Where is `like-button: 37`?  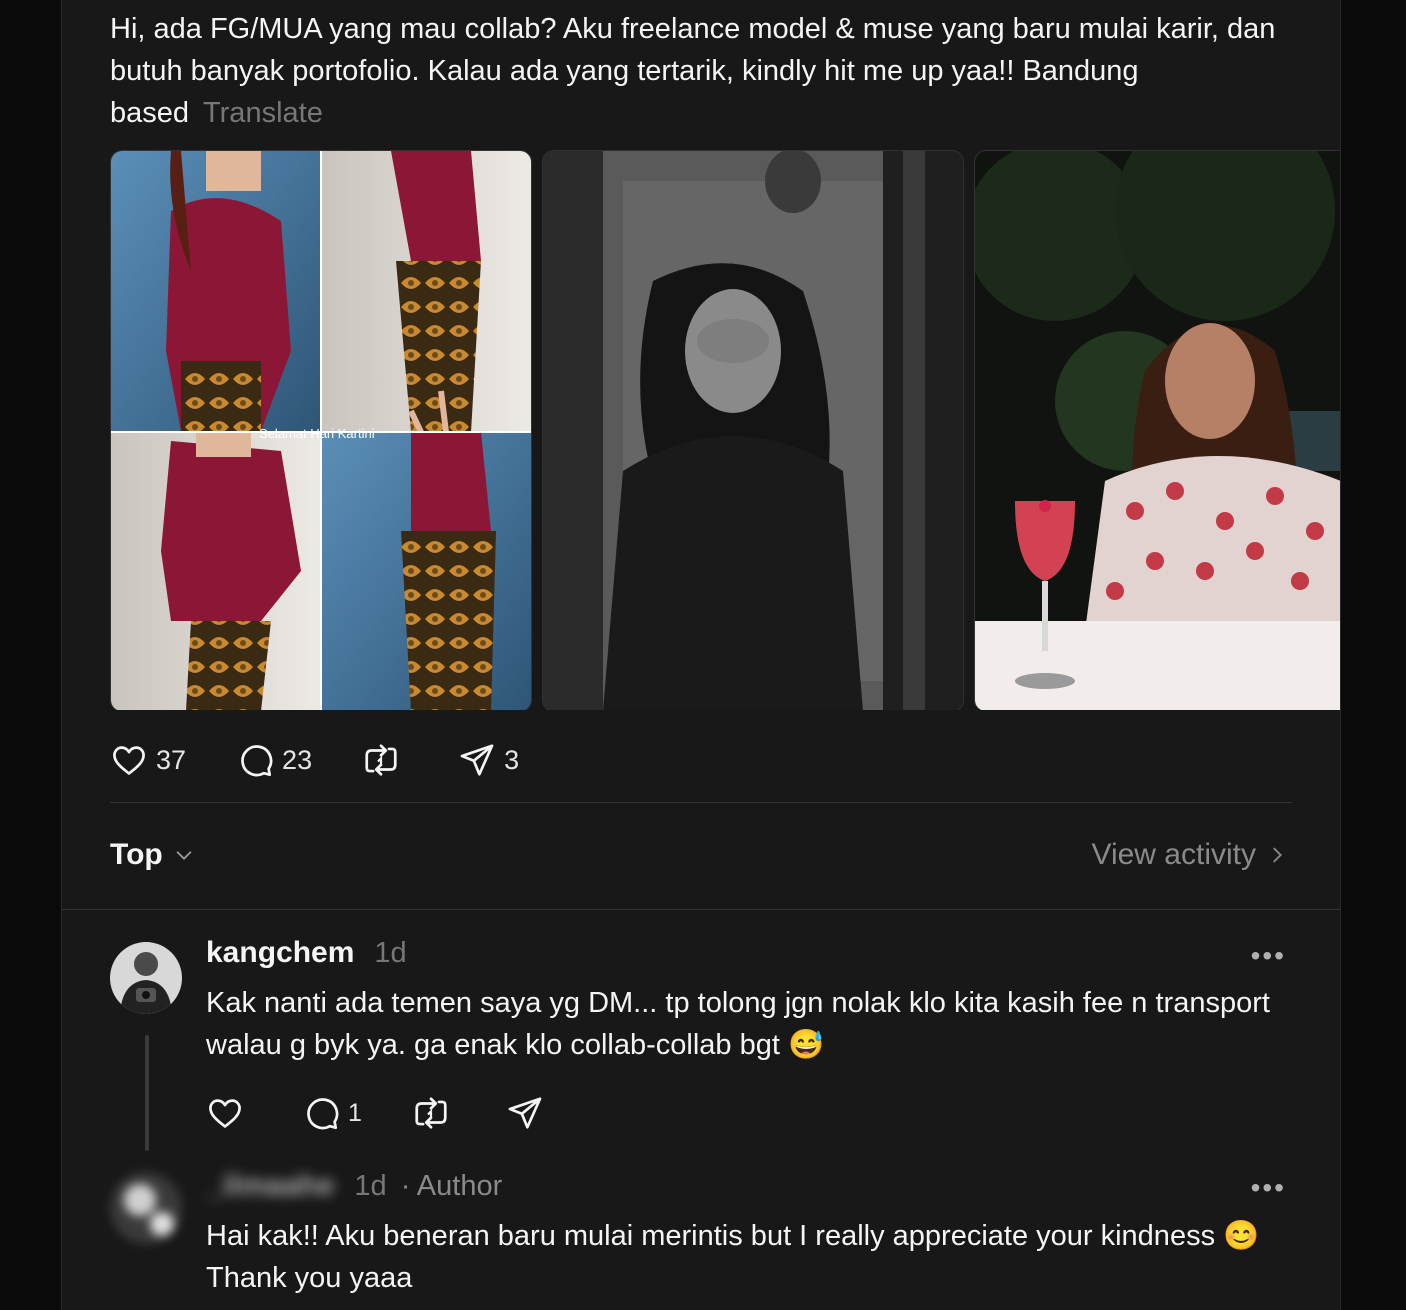 like-button: 37 is located at coordinates (148, 760).